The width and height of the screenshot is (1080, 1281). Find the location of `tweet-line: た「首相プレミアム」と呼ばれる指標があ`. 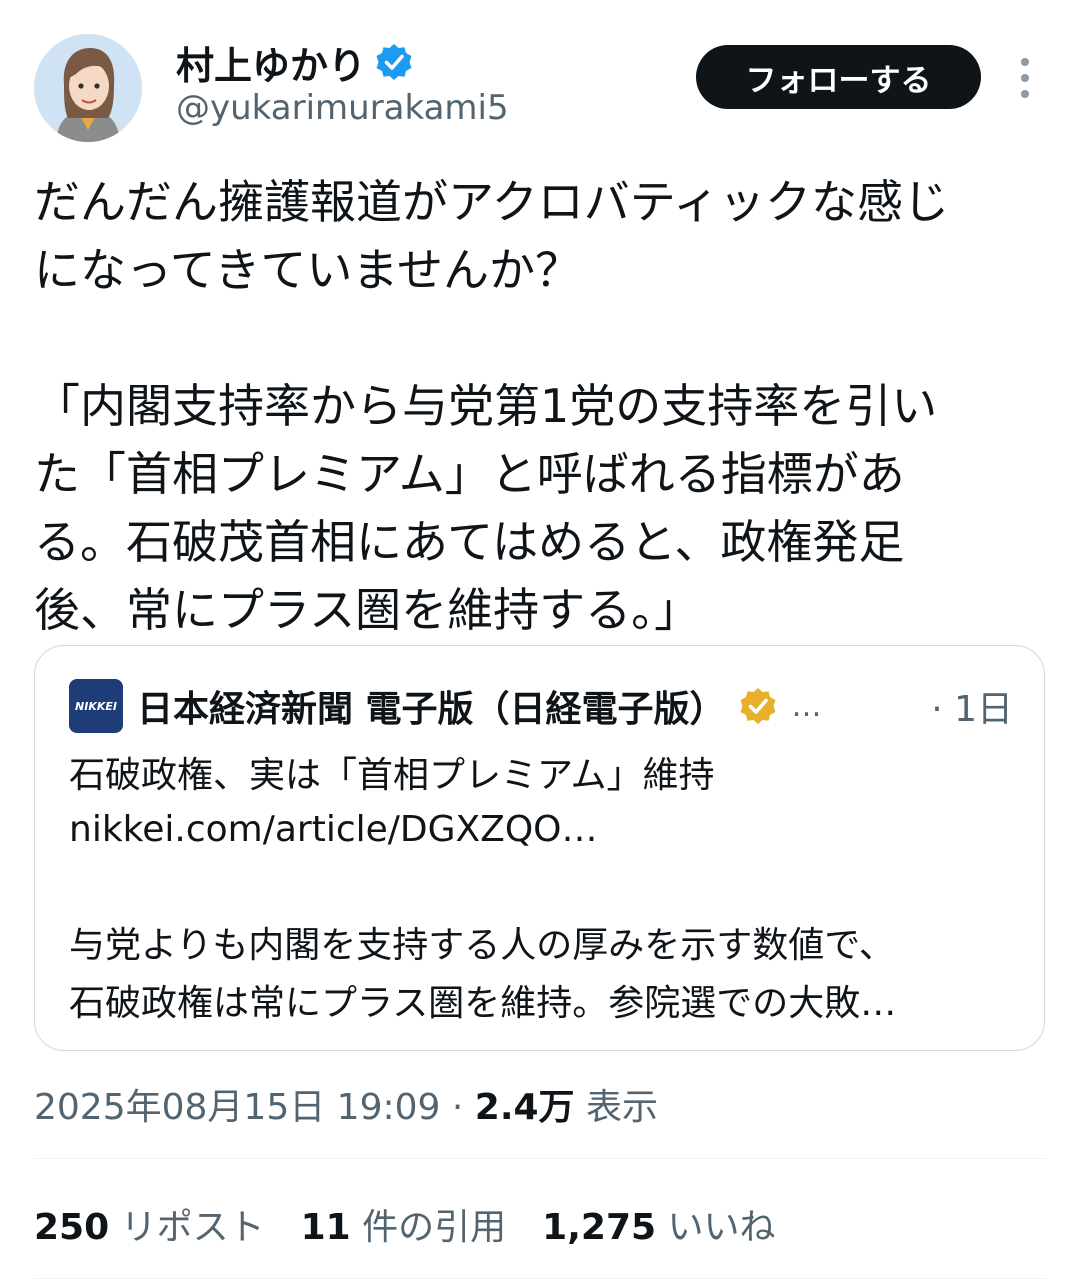

tweet-line: た「首相プレミアム」と呼ばれる指標があ is located at coordinates (469, 474).